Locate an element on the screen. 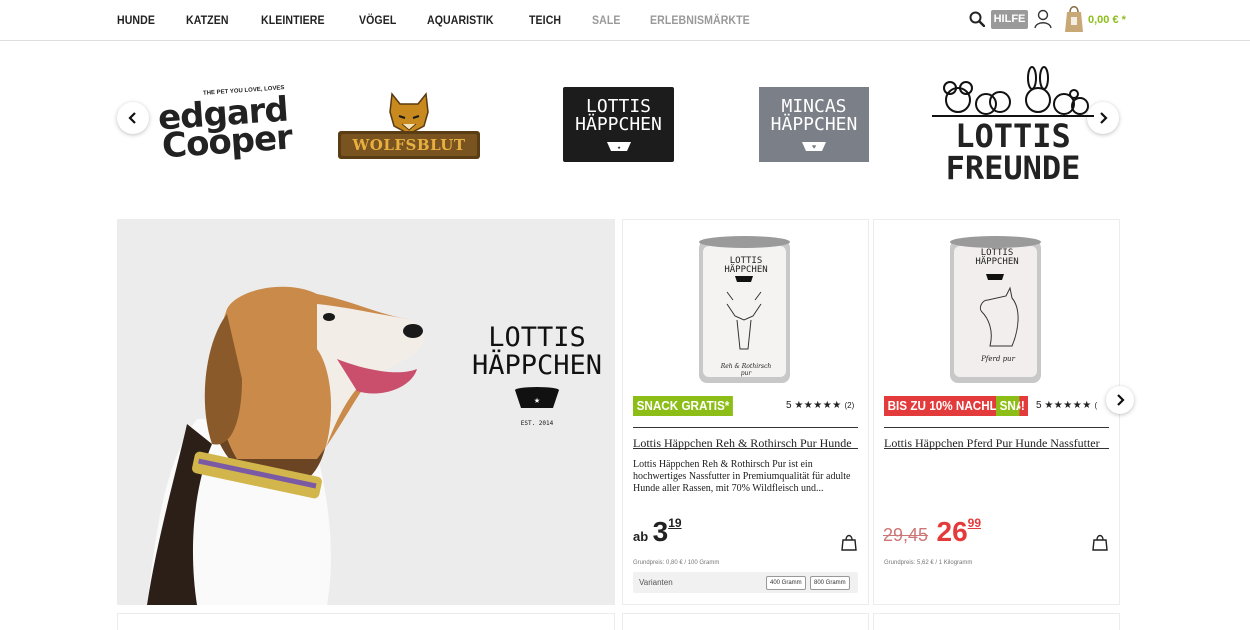  product-price: ab 319 is located at coordinates (657, 532).